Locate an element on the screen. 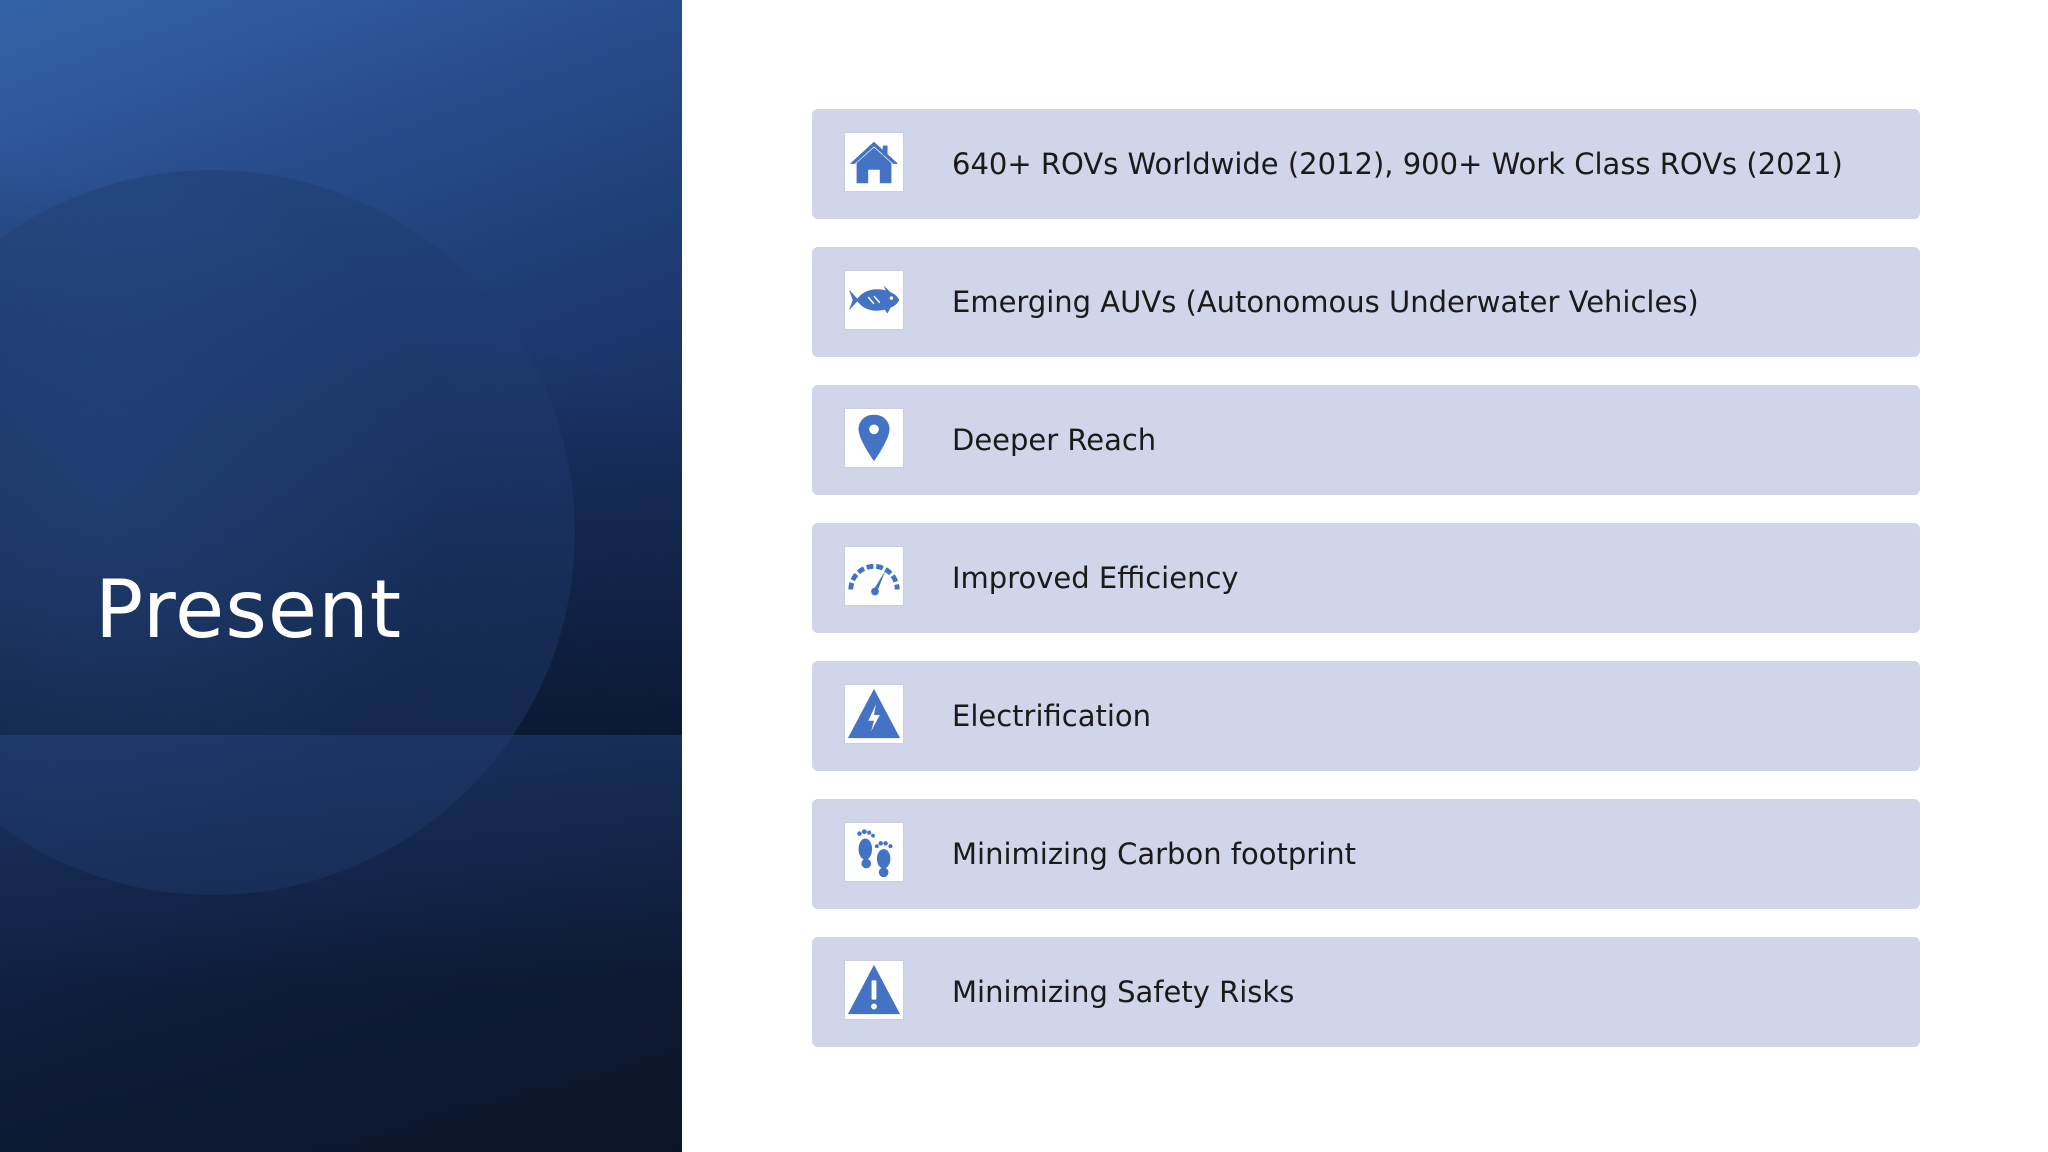 The image size is (2048, 1152). item-label: Deeper Reach is located at coordinates (1054, 440).